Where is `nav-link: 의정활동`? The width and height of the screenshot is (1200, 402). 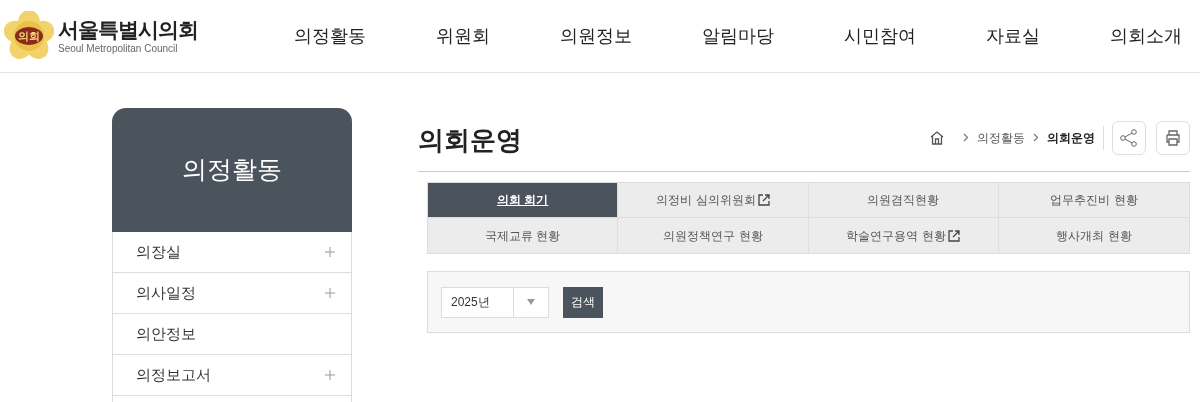
nav-link: 의정활동 is located at coordinates (330, 36).